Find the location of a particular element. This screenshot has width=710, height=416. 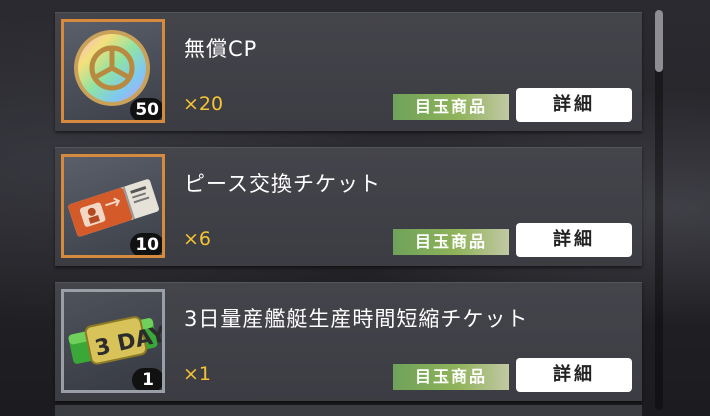

item-thumbnail: 50 is located at coordinates (113, 71).